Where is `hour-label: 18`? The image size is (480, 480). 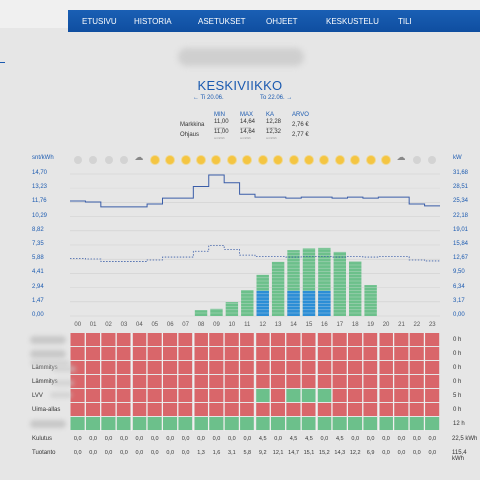 hour-label: 18 is located at coordinates (355, 325).